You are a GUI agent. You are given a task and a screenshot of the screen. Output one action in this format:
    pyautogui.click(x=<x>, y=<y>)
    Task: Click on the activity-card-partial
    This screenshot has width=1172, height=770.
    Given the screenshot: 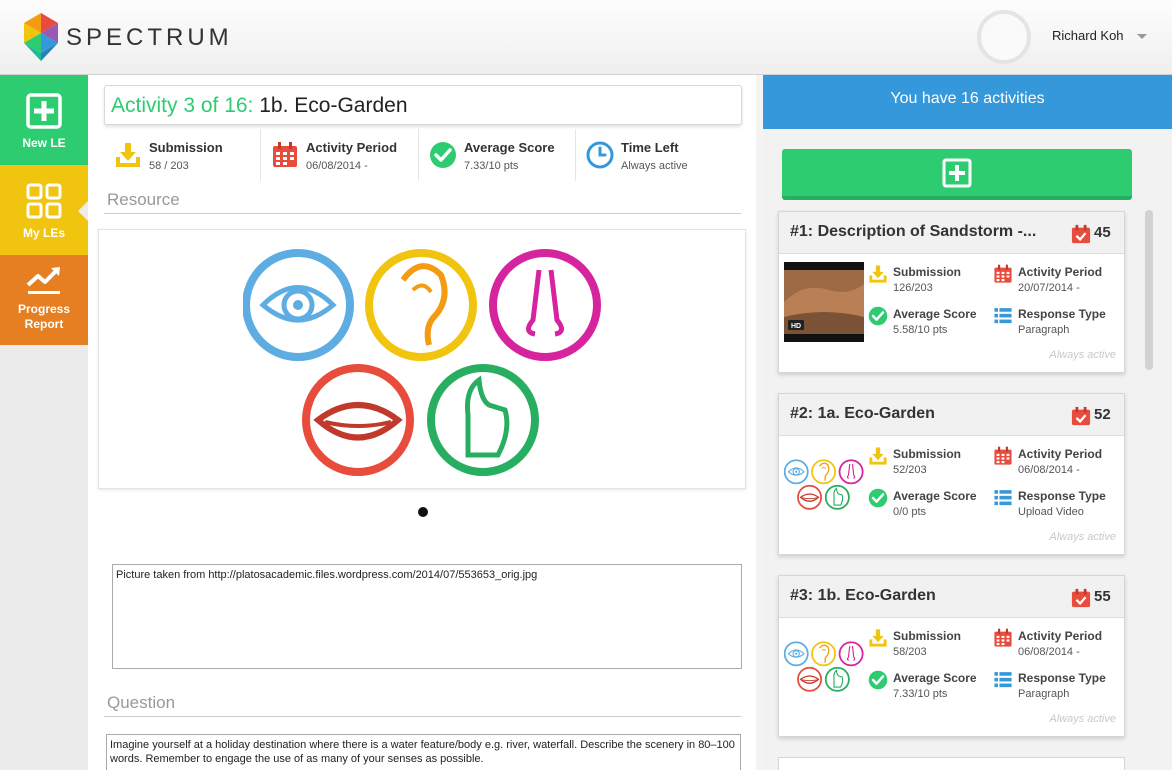 What is the action you would take?
    pyautogui.click(x=951, y=763)
    